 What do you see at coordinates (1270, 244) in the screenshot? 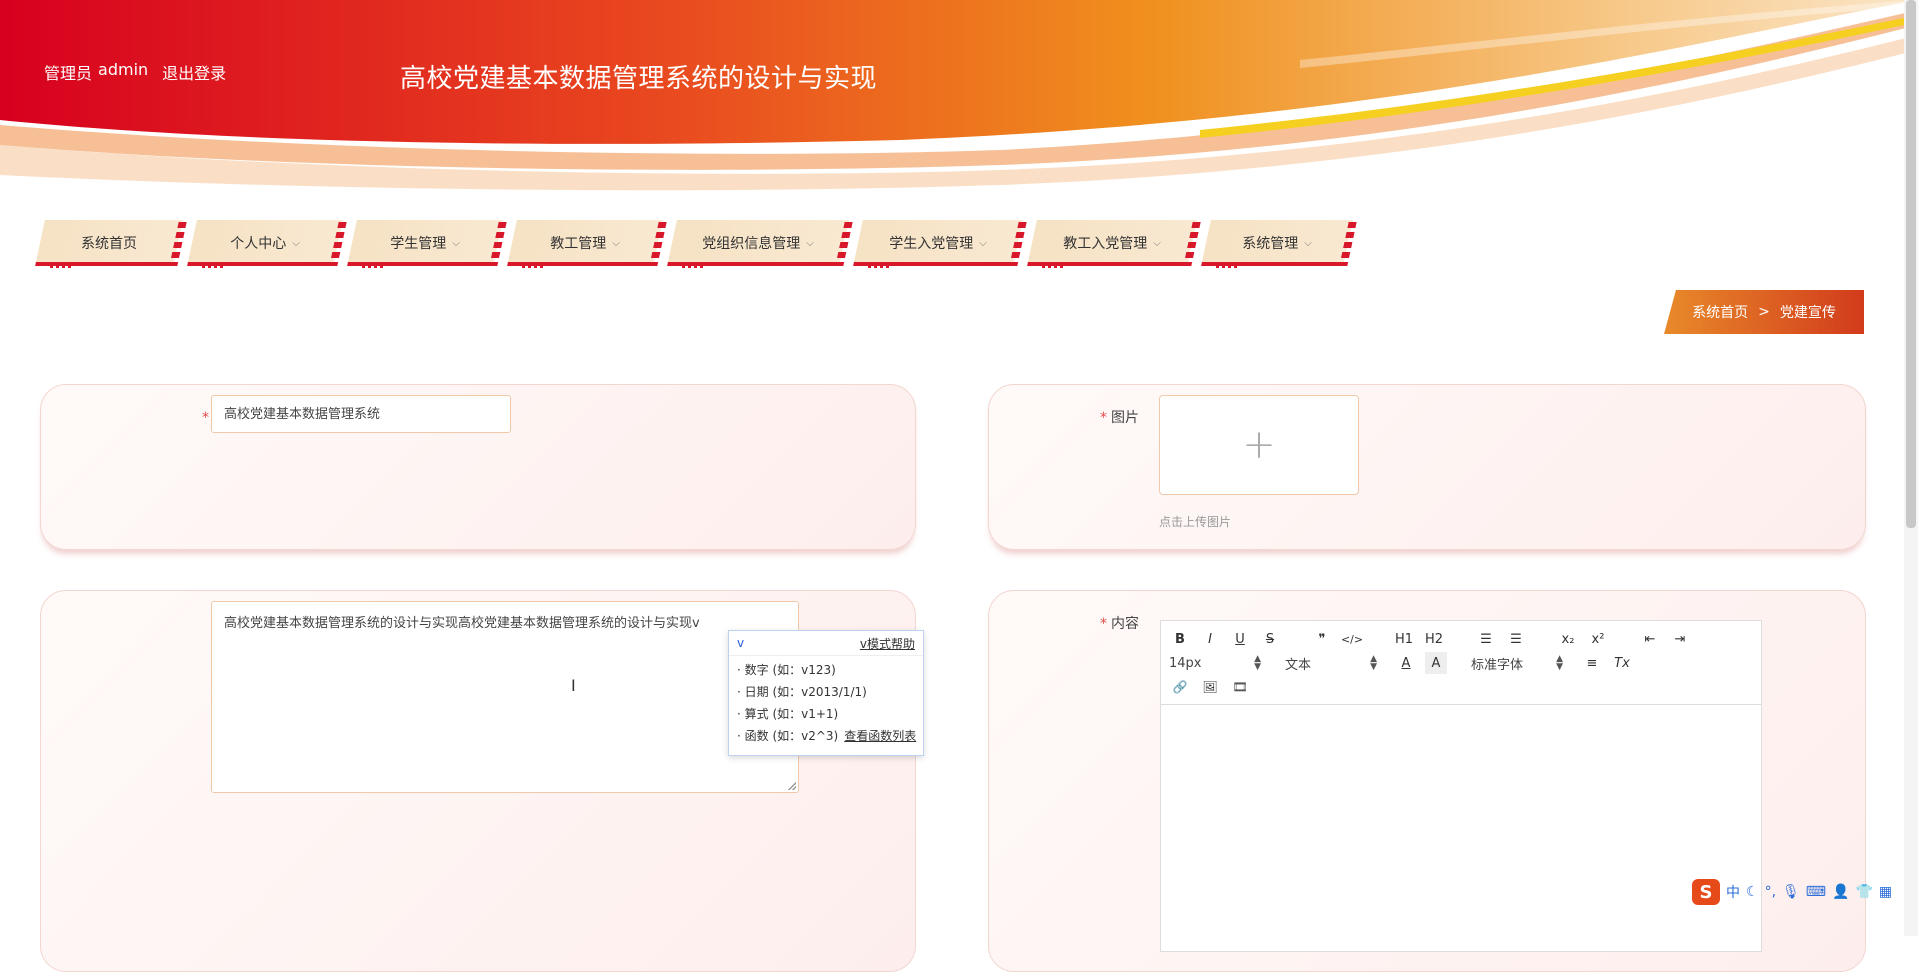
I see `nav-label: 系统管理` at bounding box center [1270, 244].